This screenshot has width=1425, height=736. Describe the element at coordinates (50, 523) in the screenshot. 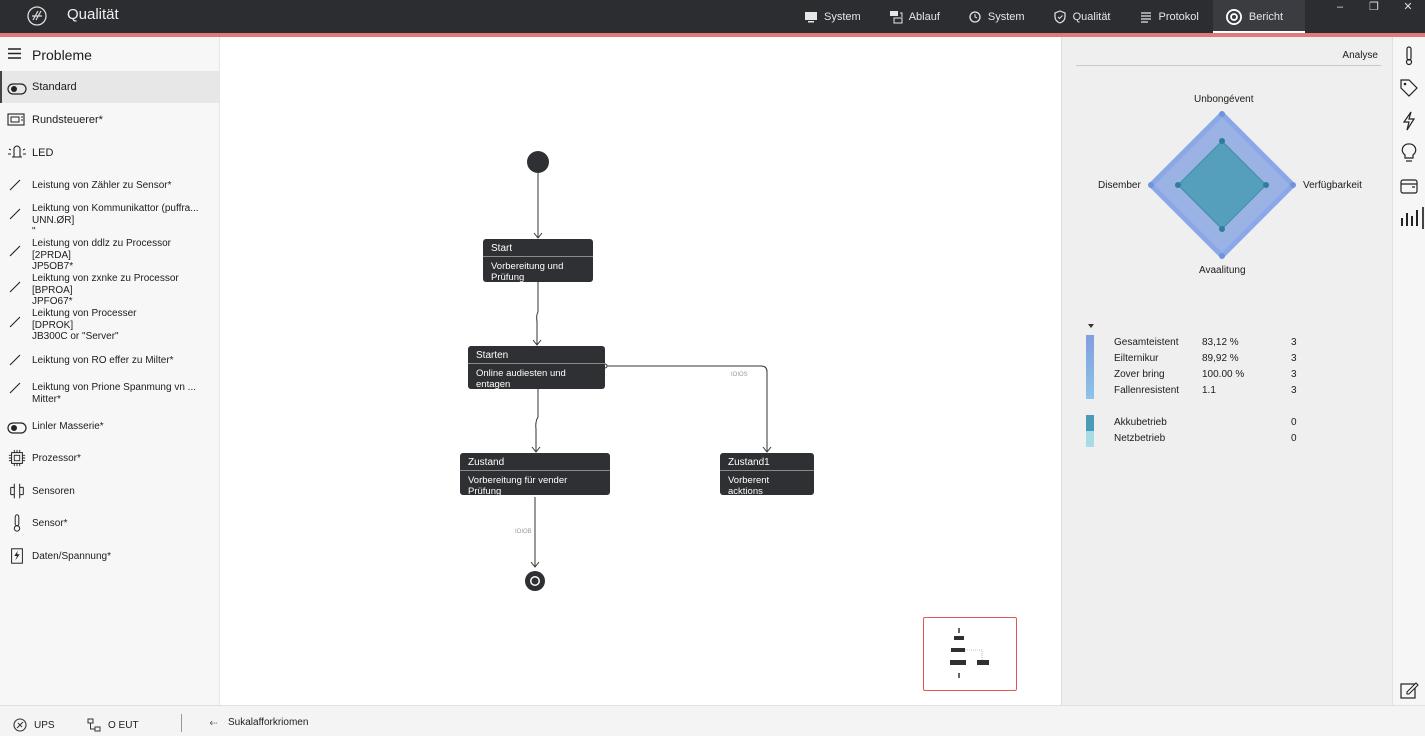

I see `sidebar-item-label: Sensor*` at that location.